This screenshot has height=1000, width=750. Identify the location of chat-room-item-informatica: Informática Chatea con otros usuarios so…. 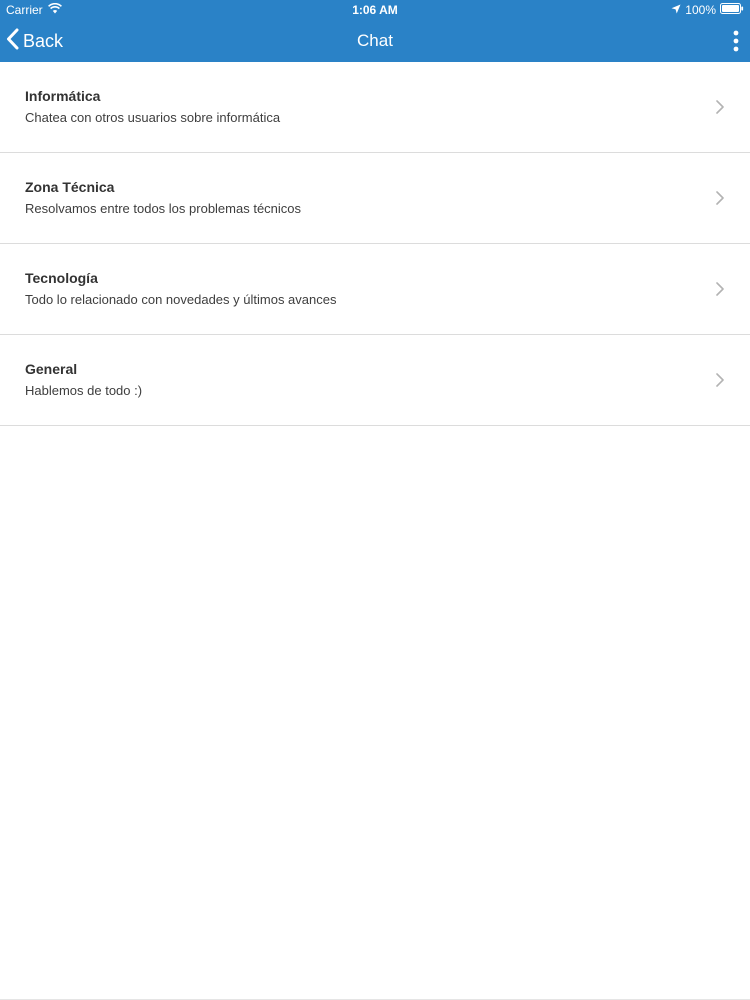
(375, 107).